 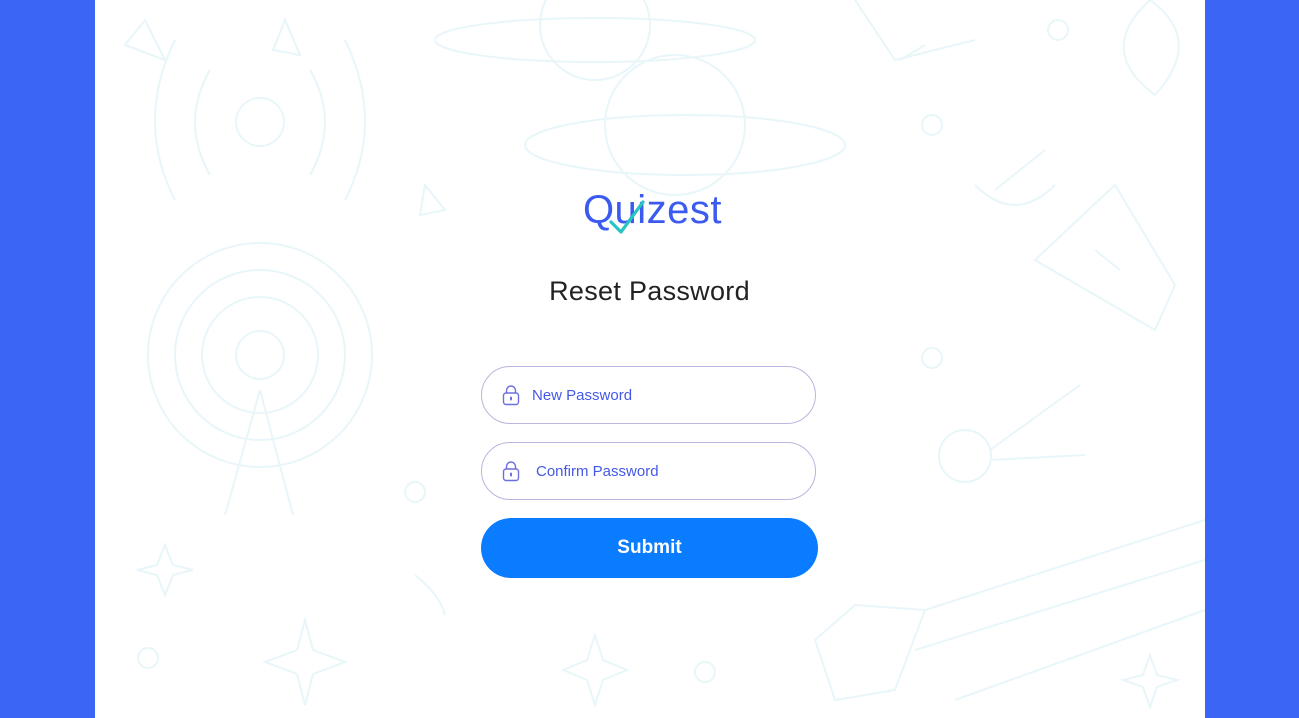 What do you see at coordinates (649, 548) in the screenshot?
I see `submit-button: Submit` at bounding box center [649, 548].